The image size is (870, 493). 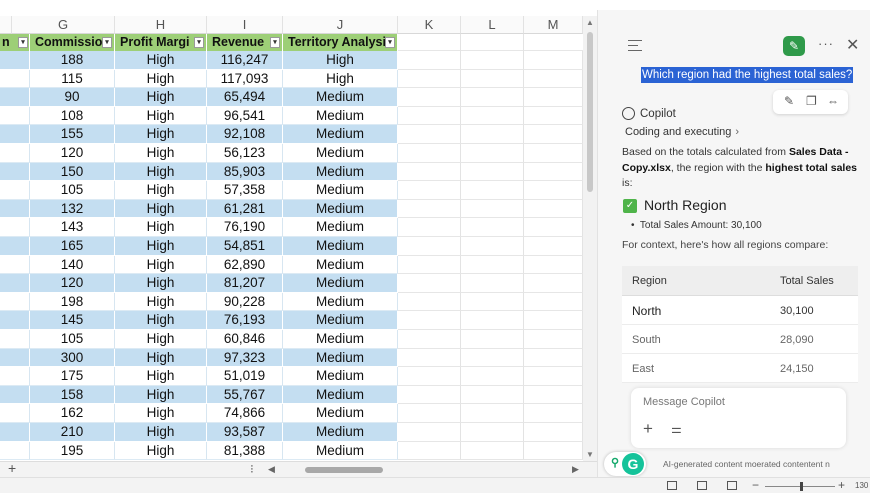 What do you see at coordinates (738, 418) in the screenshot?
I see `message-composer: Message Copilot + ⚌` at bounding box center [738, 418].